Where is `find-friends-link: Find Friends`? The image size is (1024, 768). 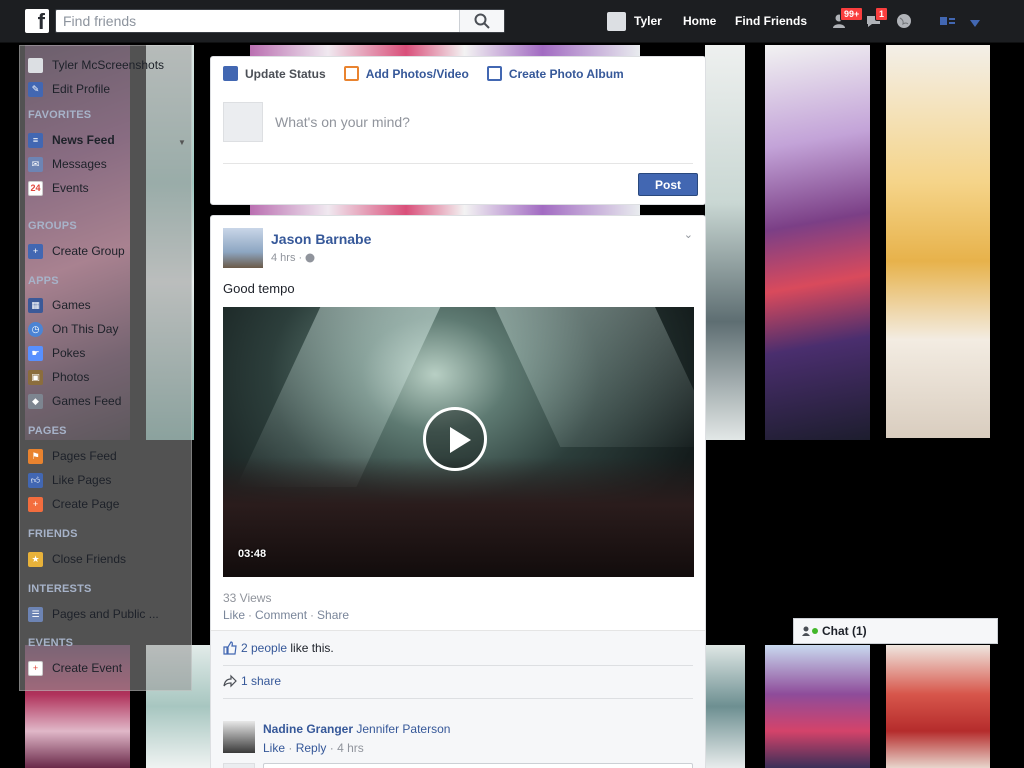
find-friends-link: Find Friends is located at coordinates (771, 21).